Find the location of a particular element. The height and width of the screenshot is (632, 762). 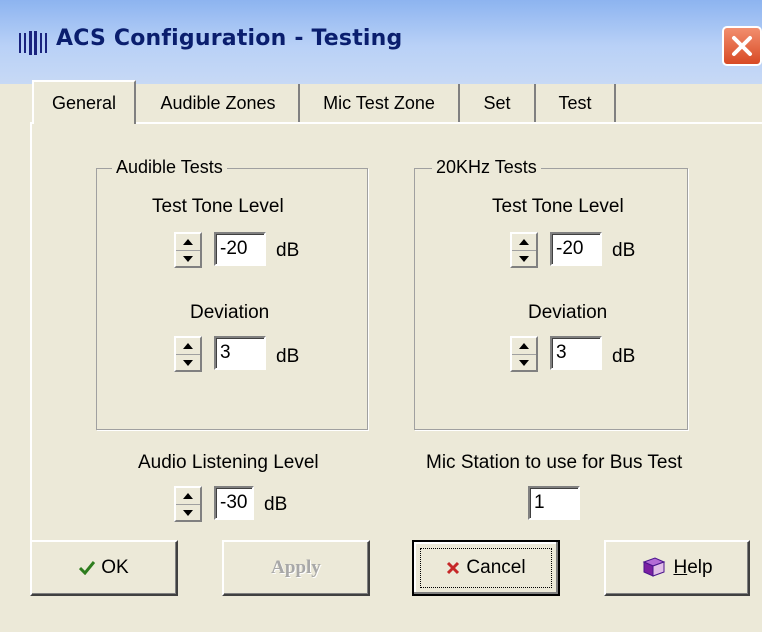

window-title: ACS Configuration - Testing is located at coordinates (229, 38).